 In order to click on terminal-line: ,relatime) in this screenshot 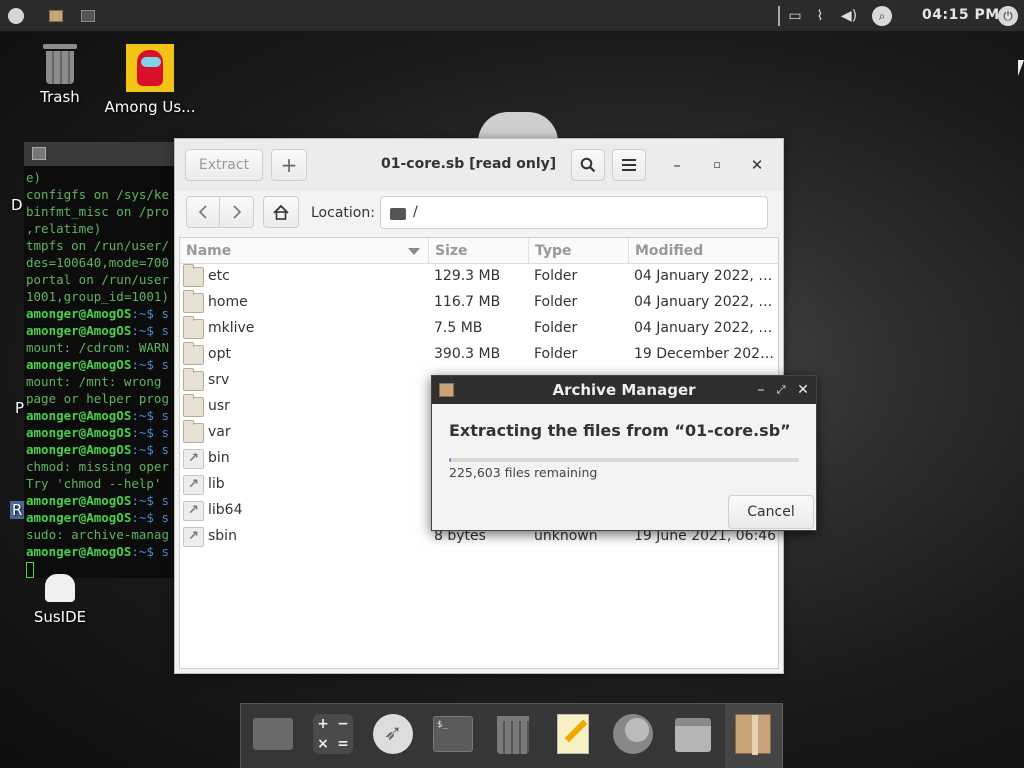, I will do `click(64, 228)`.